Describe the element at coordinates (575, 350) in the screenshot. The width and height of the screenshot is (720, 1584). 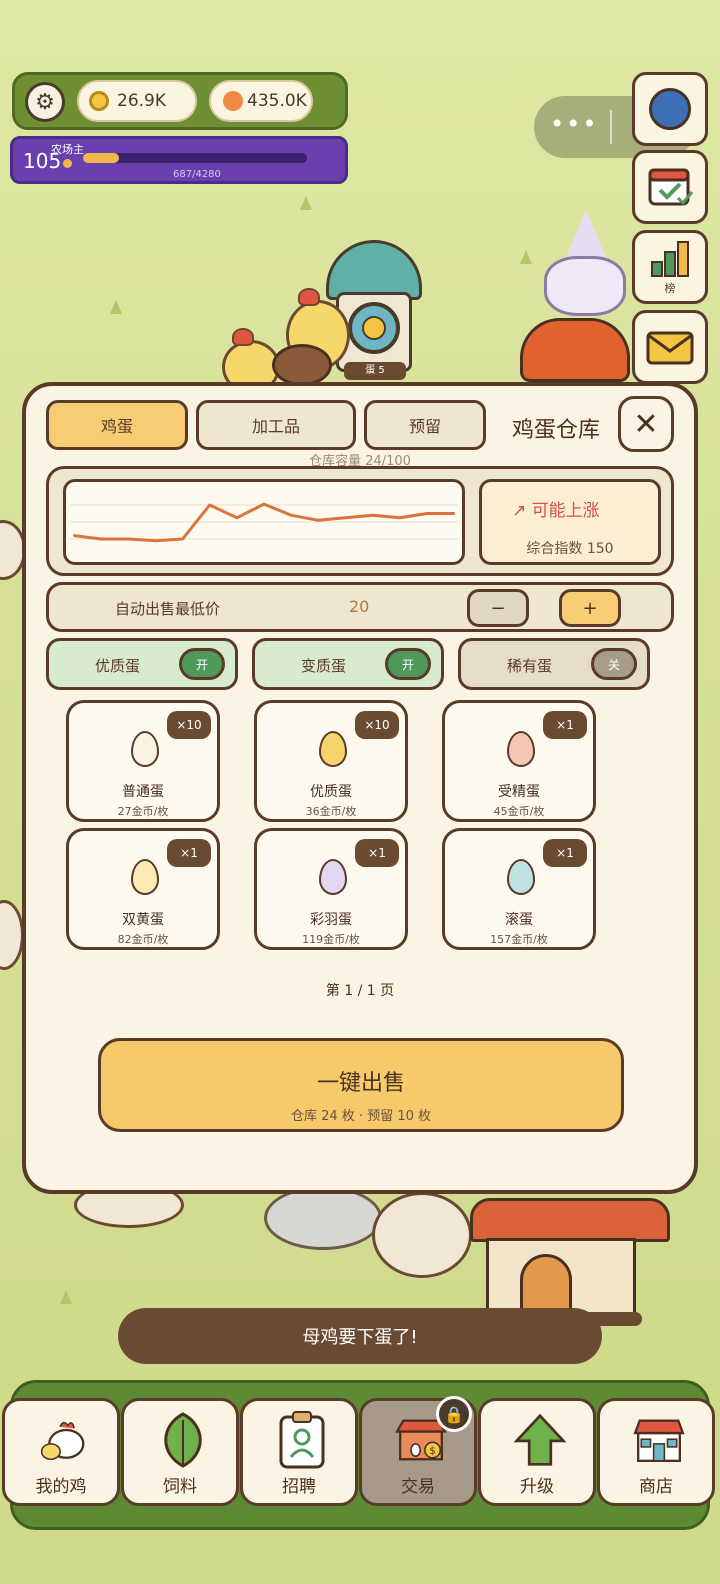
I see `egg-machine` at that location.